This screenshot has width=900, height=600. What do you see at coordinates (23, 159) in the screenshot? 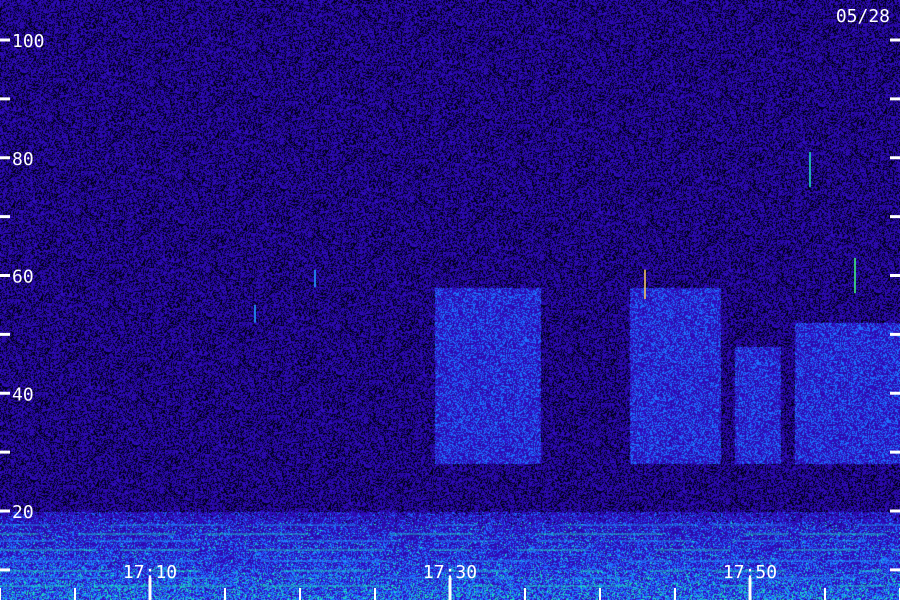
I see `y-tick-label: 80` at bounding box center [23, 159].